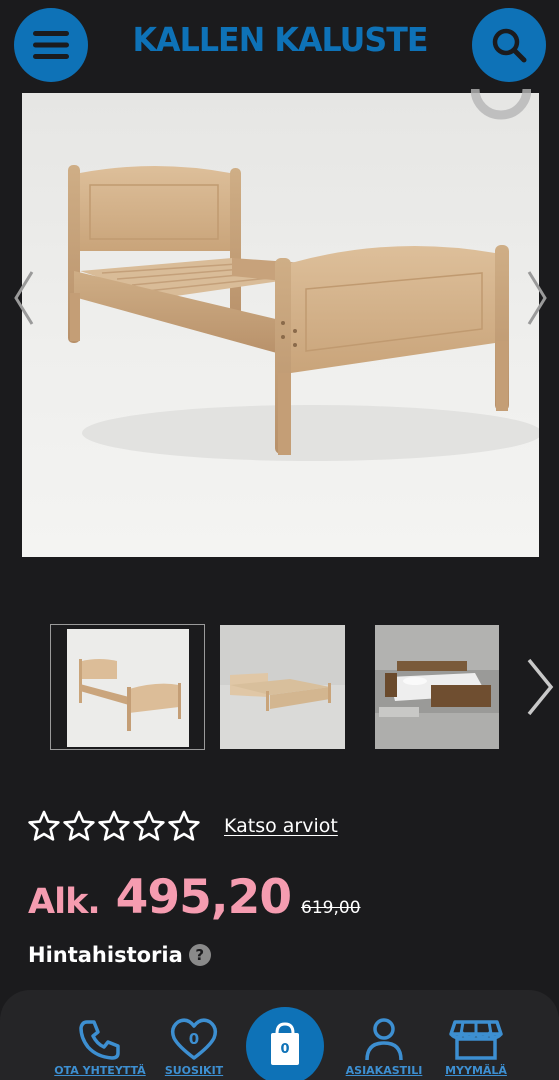 The height and width of the screenshot is (1080, 559). What do you see at coordinates (100, 1070) in the screenshot?
I see `nav-contact-label: OTA YHTEYTTÄ` at bounding box center [100, 1070].